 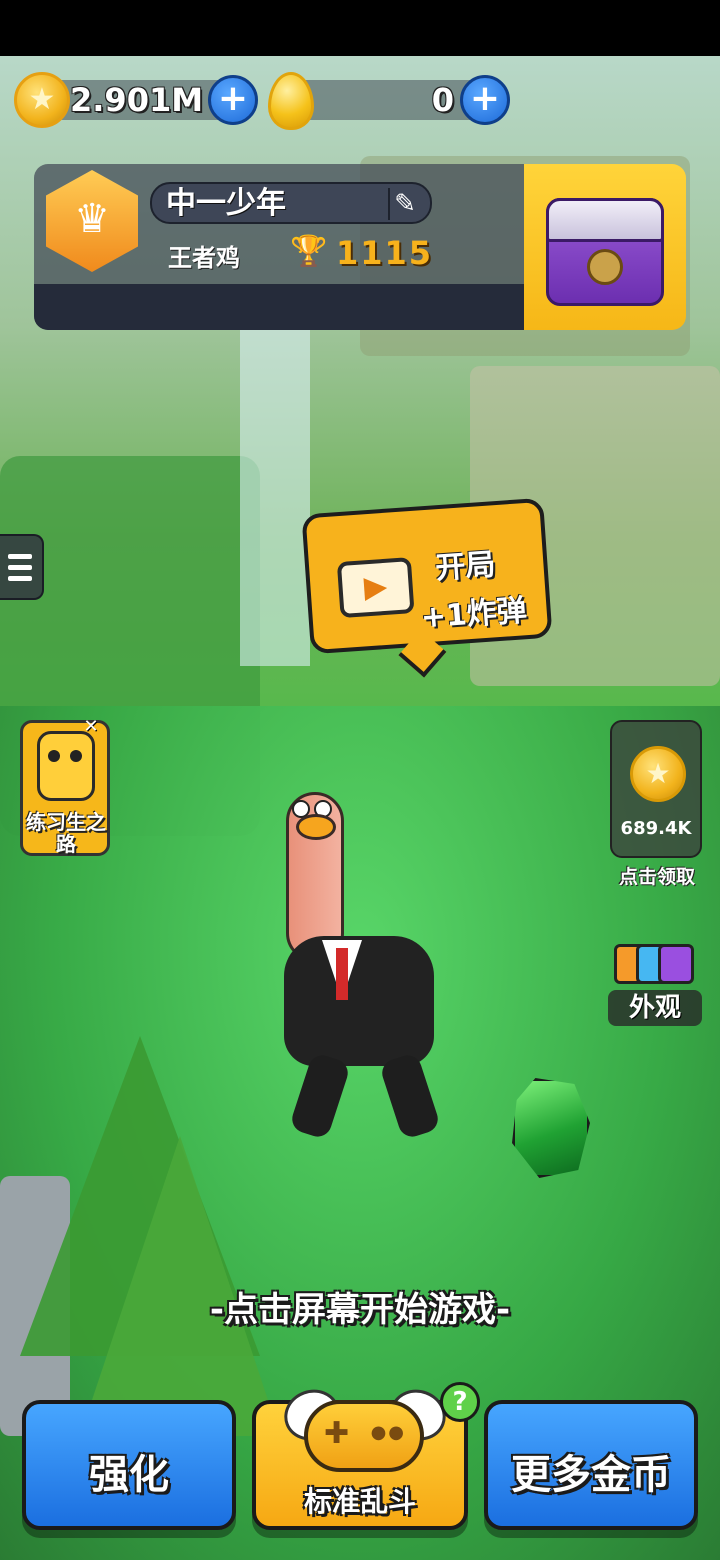 I want to click on egg-amount: 0, so click(x=442, y=100).